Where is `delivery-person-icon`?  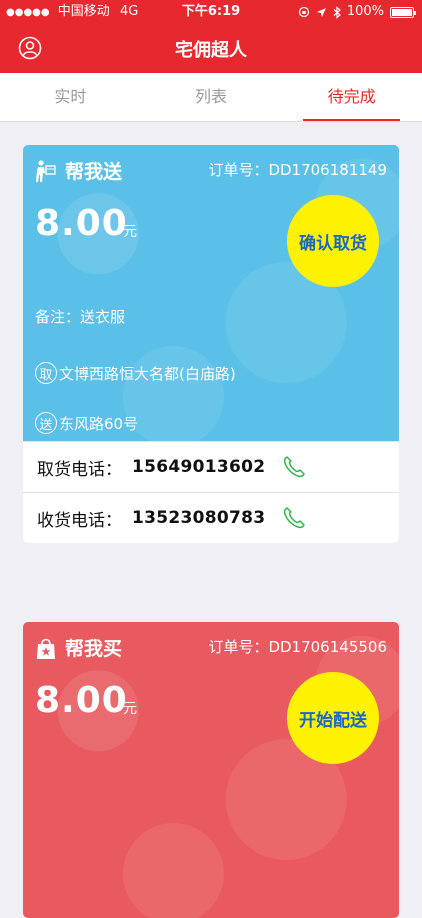
delivery-person-icon is located at coordinates (46, 170).